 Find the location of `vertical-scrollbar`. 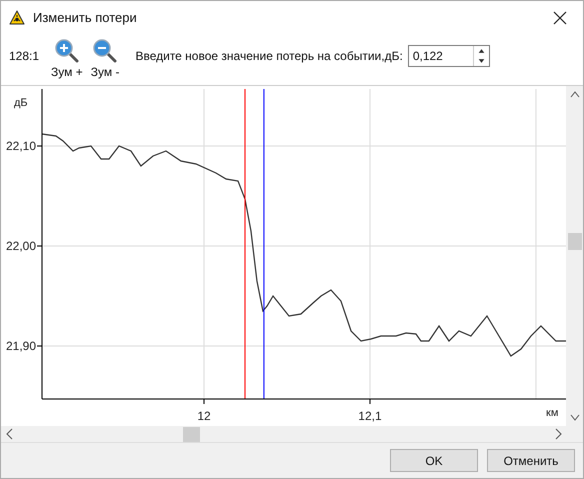

vertical-scrollbar is located at coordinates (574, 256).